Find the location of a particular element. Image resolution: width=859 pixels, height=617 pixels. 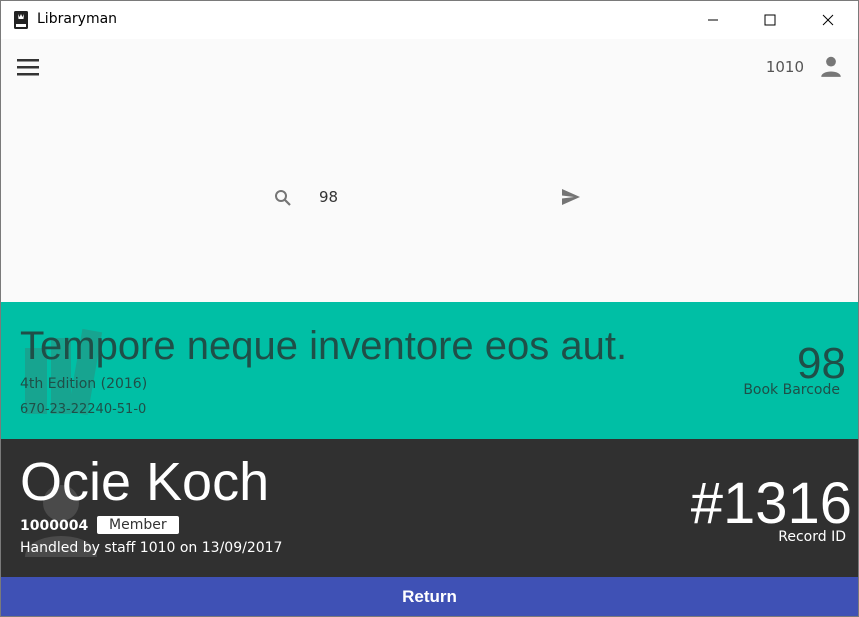

title-bar: Libraryman is located at coordinates (429, 20).